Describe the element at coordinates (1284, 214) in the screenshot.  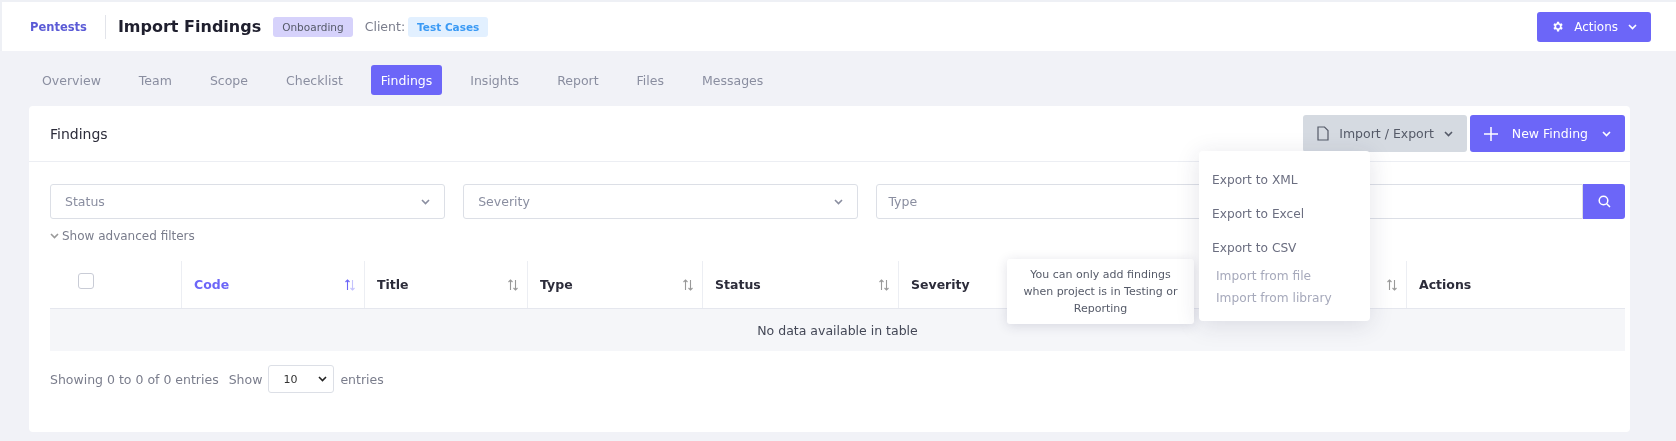
I see `menu-item: Export to Excel` at that location.